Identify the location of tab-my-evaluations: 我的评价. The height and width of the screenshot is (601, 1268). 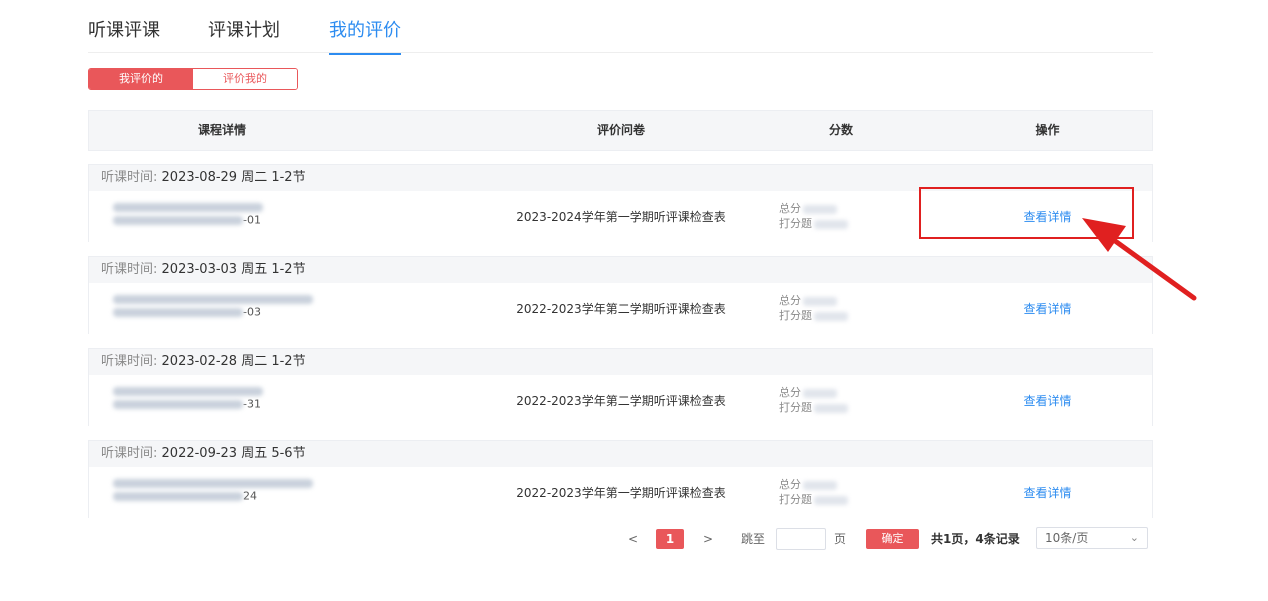
(365, 35).